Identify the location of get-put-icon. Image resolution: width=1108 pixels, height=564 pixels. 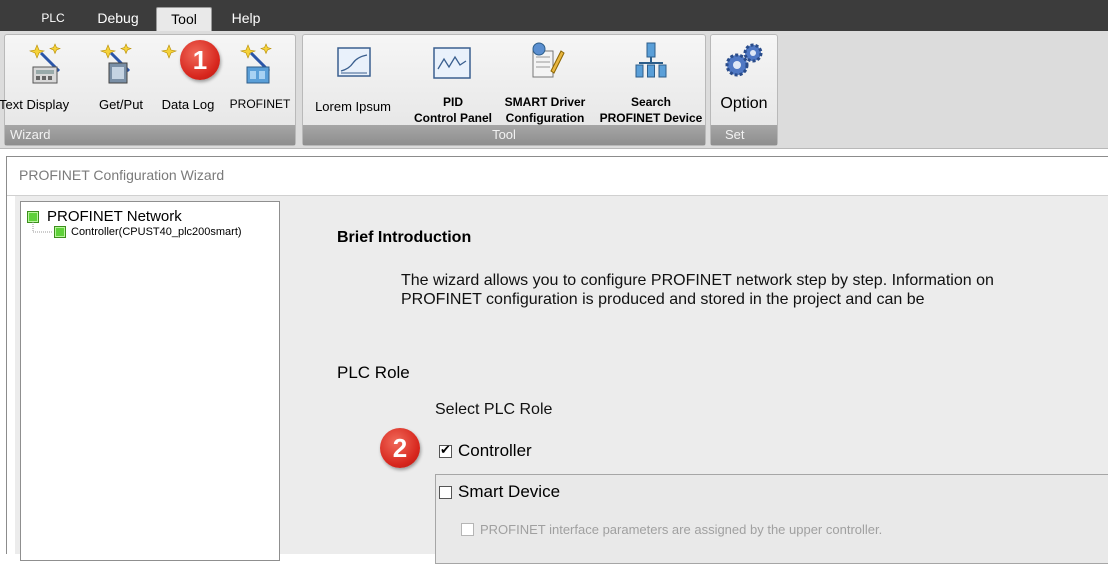
(115, 63).